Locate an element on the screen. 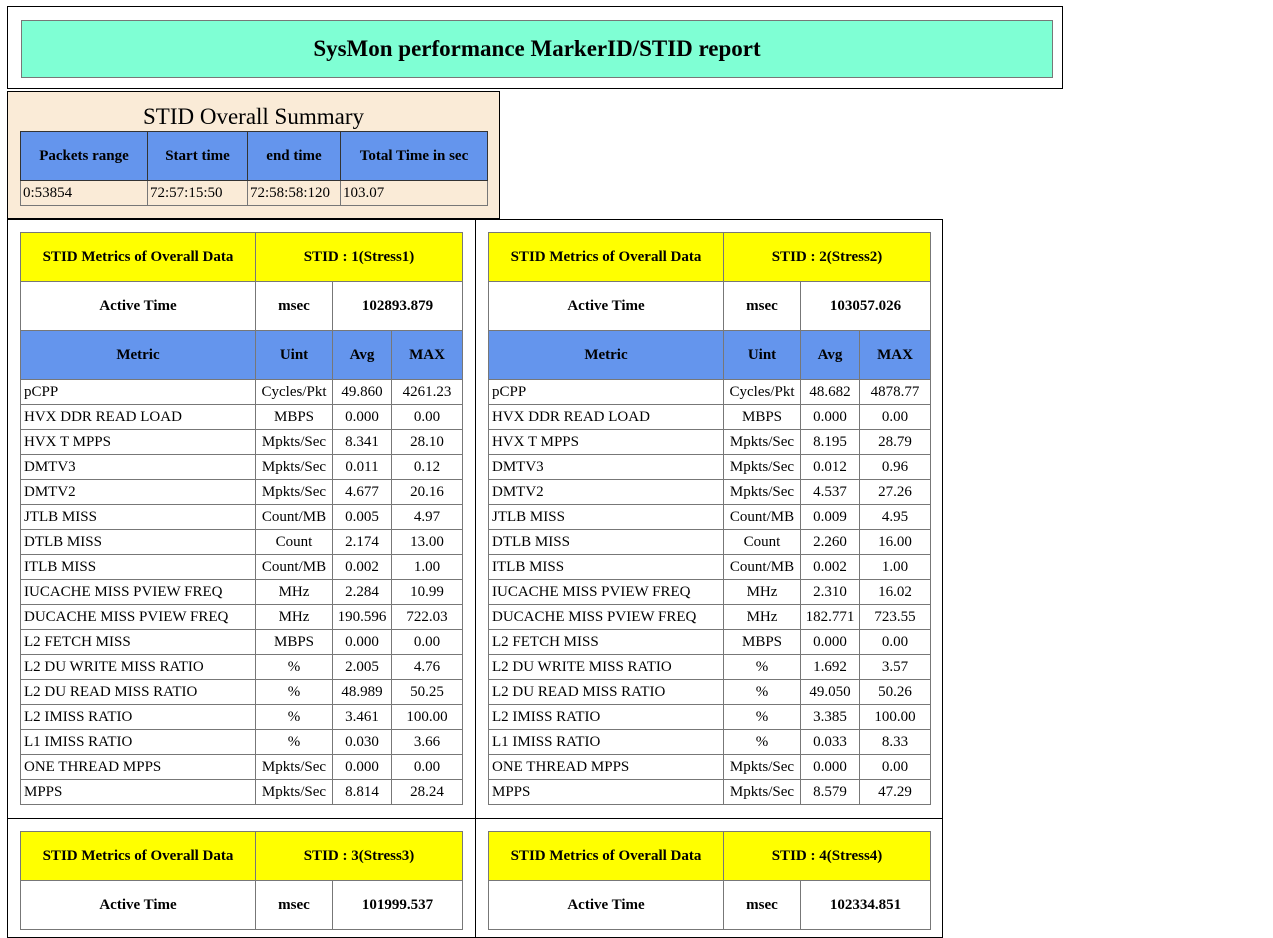  metric-name: L1 IMISS RATIO is located at coordinates (138, 742).